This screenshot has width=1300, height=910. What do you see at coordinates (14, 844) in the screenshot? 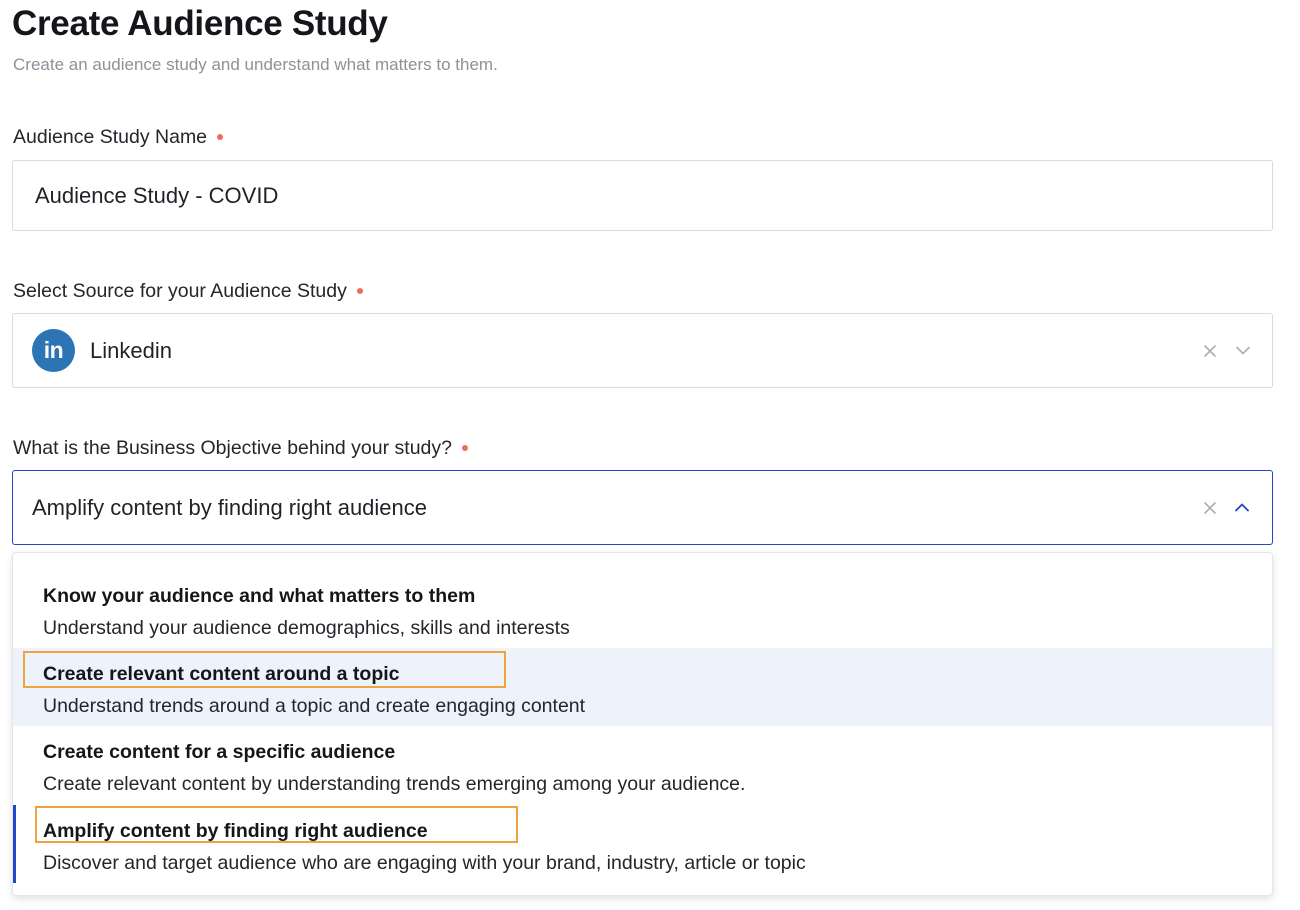
I see `selected-indicator` at bounding box center [14, 844].